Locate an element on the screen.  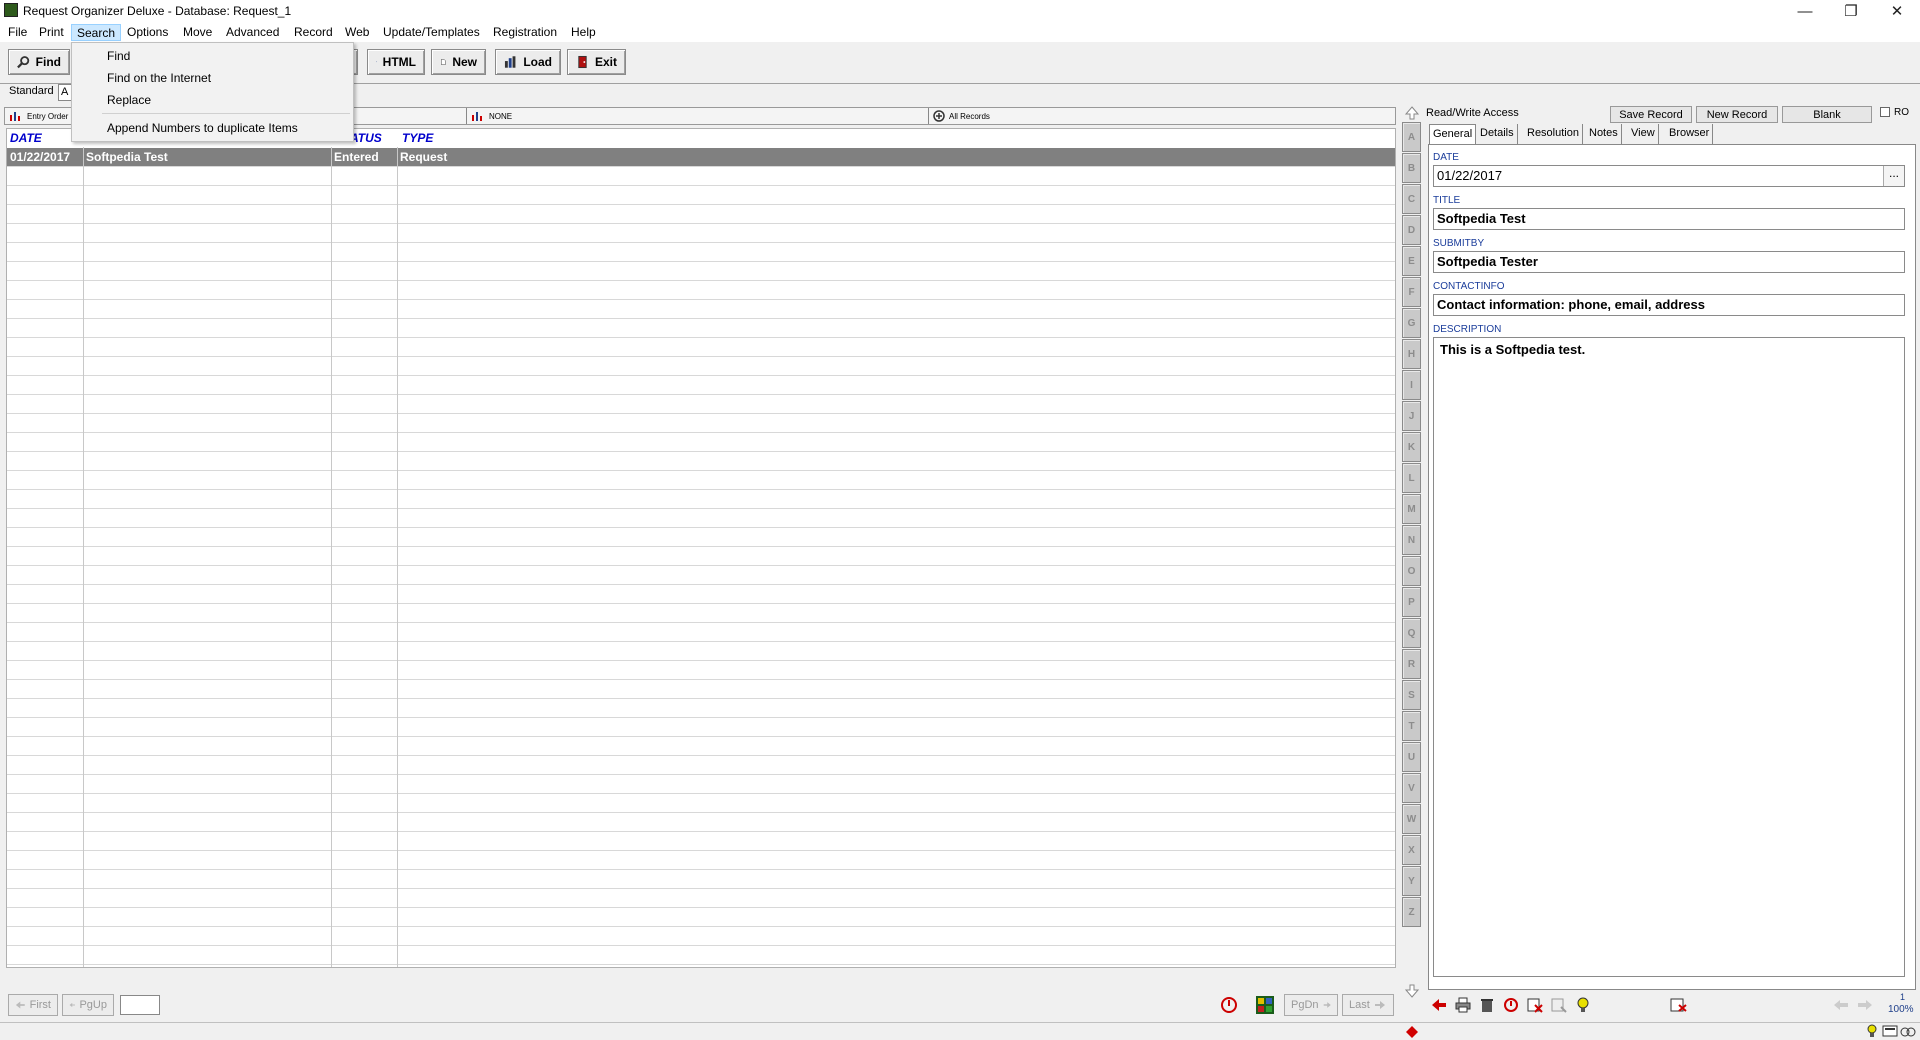
trash-icon is located at coordinates (1487, 1005).